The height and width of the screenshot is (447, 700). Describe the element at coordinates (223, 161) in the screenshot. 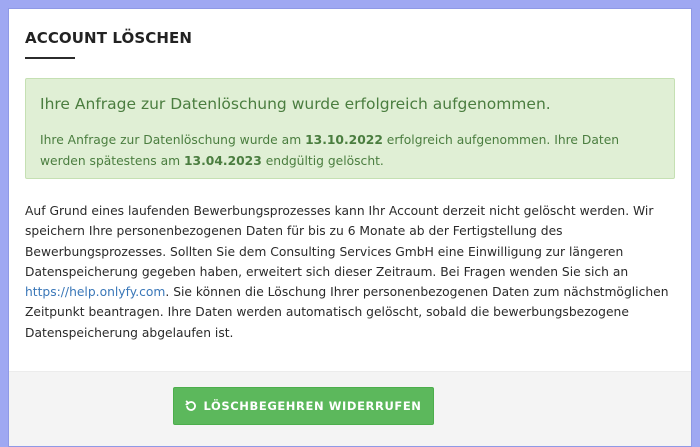

I see `deletion-date: 13.04.2023` at that location.